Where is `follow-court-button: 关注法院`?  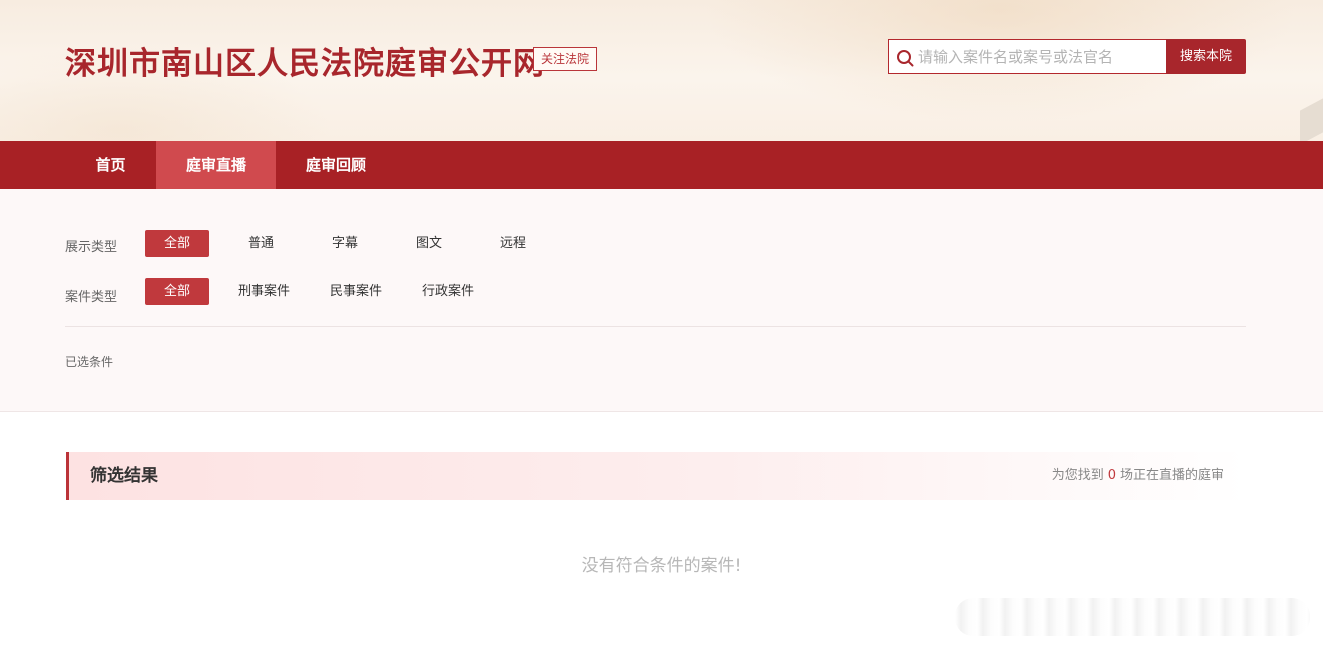 follow-court-button: 关注法院 is located at coordinates (565, 59).